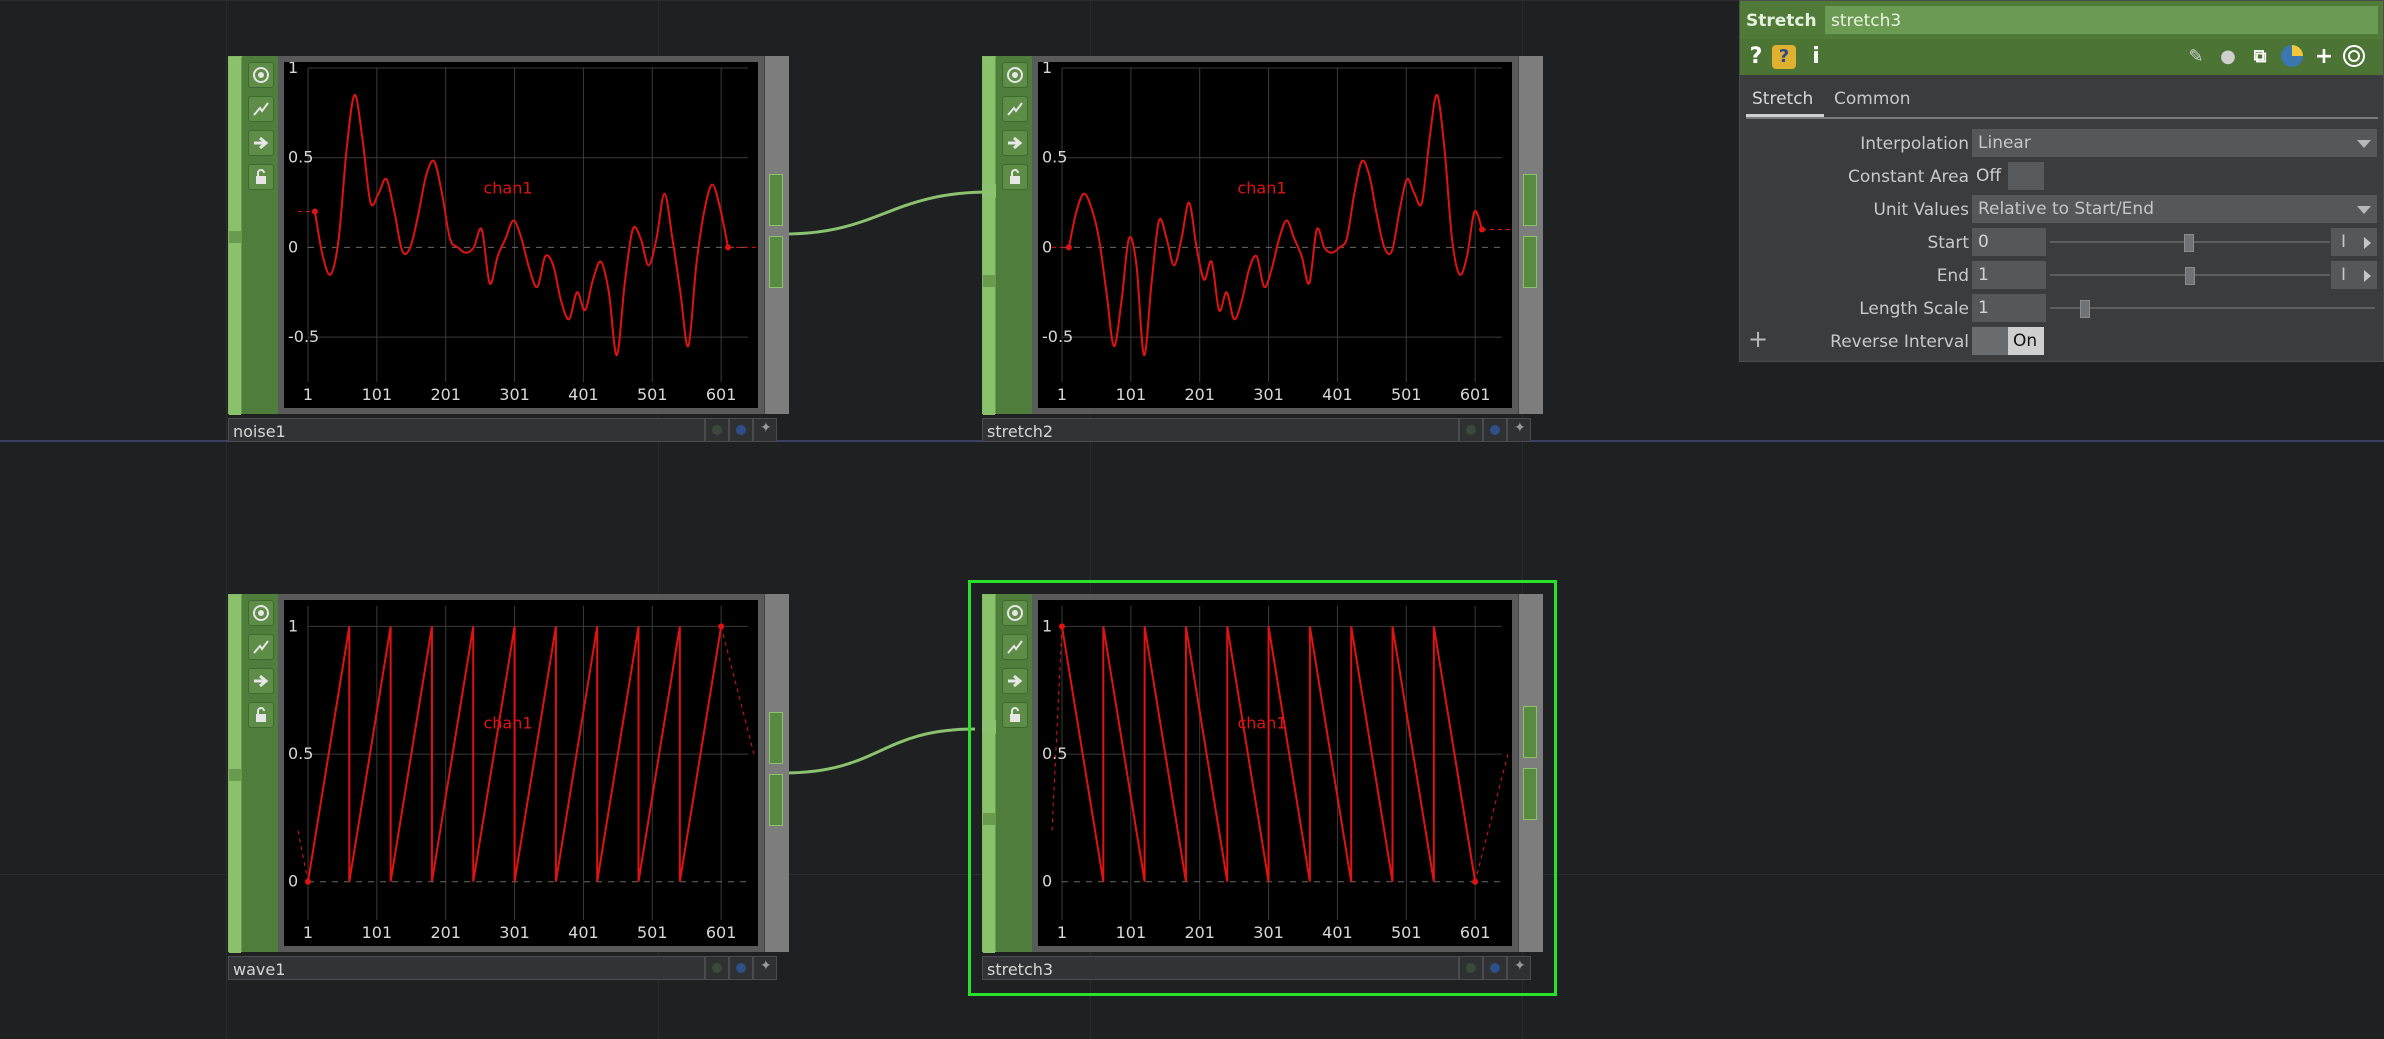 This screenshot has width=2384, height=1039. What do you see at coordinates (2174, 143) in the screenshot?
I see `interpolation-dropdown: Linear` at bounding box center [2174, 143].